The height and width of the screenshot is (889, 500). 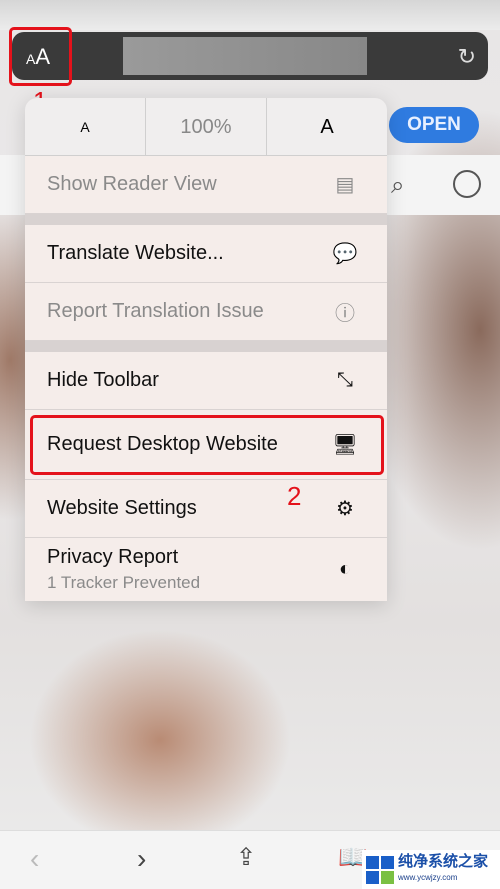 I want to click on menu-item-privacy-report: Privacy Report 1 Tracker Prevented ◐, so click(x=206, y=569).